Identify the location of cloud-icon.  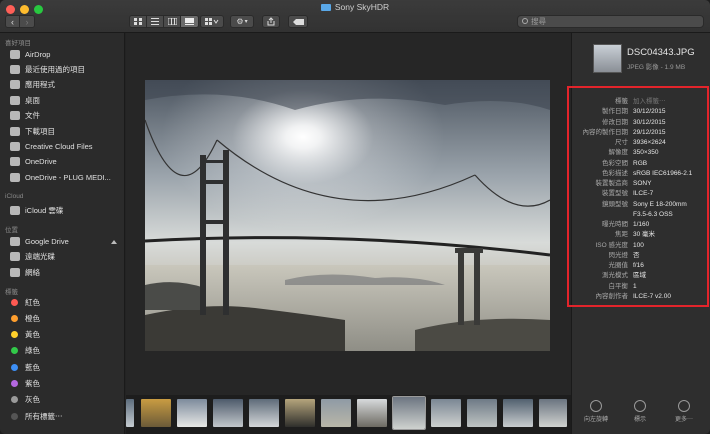
(15, 210).